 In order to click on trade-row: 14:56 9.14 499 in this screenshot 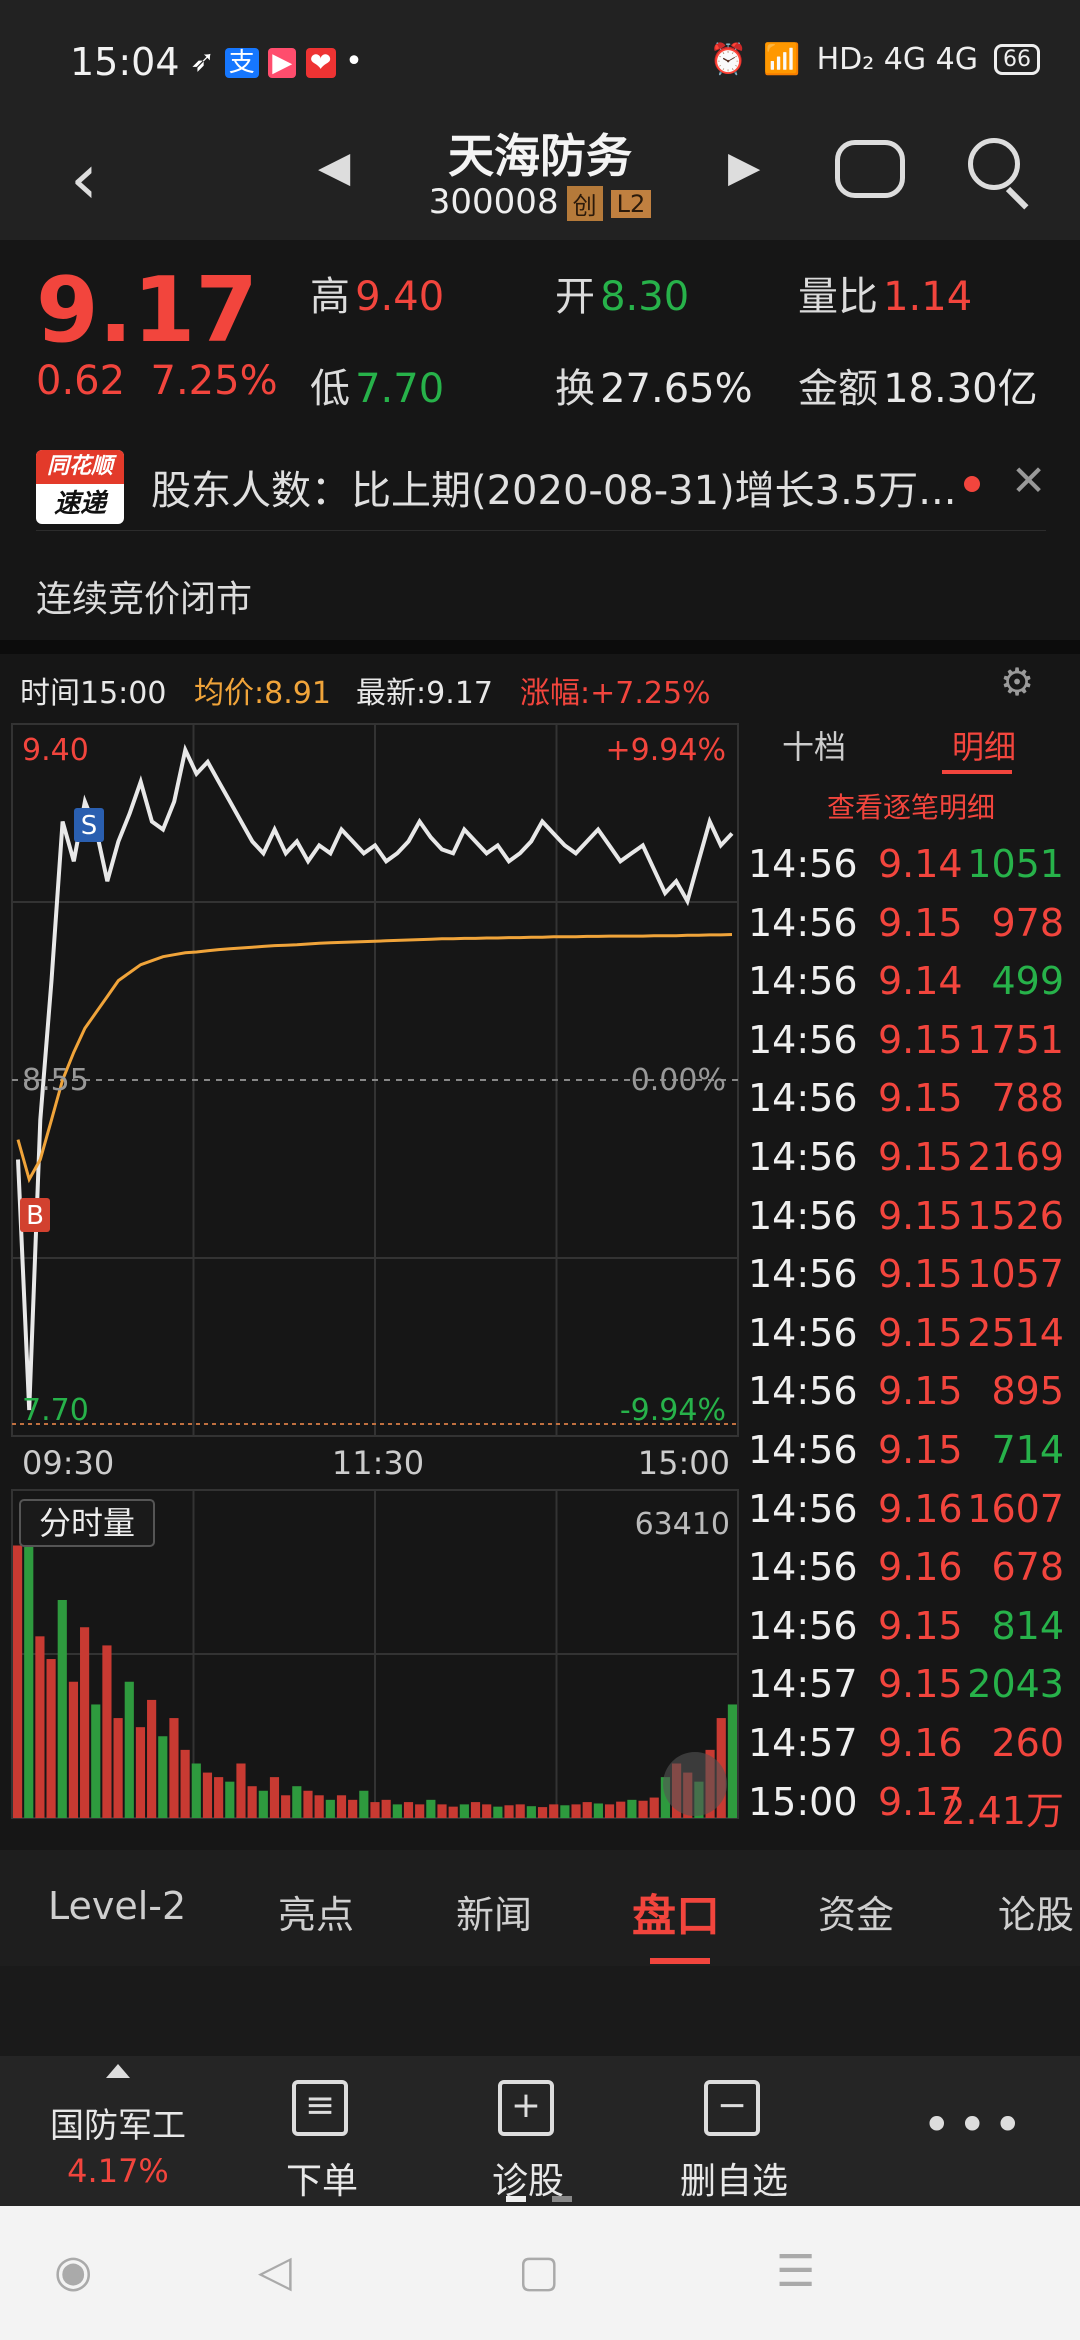, I will do `click(911, 982)`.